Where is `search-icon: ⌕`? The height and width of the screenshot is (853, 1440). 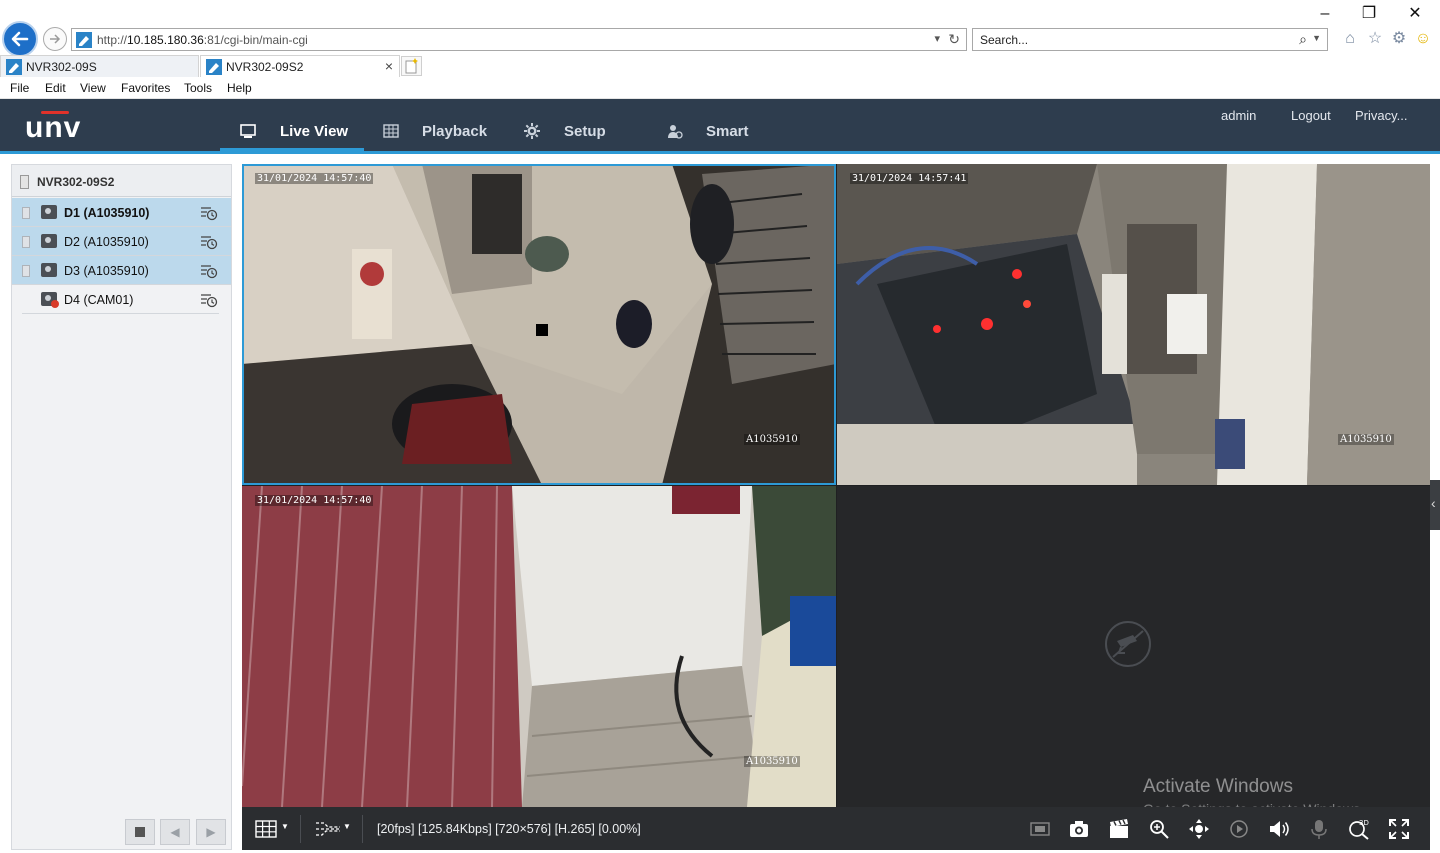
search-icon: ⌕ is located at coordinates (1303, 39).